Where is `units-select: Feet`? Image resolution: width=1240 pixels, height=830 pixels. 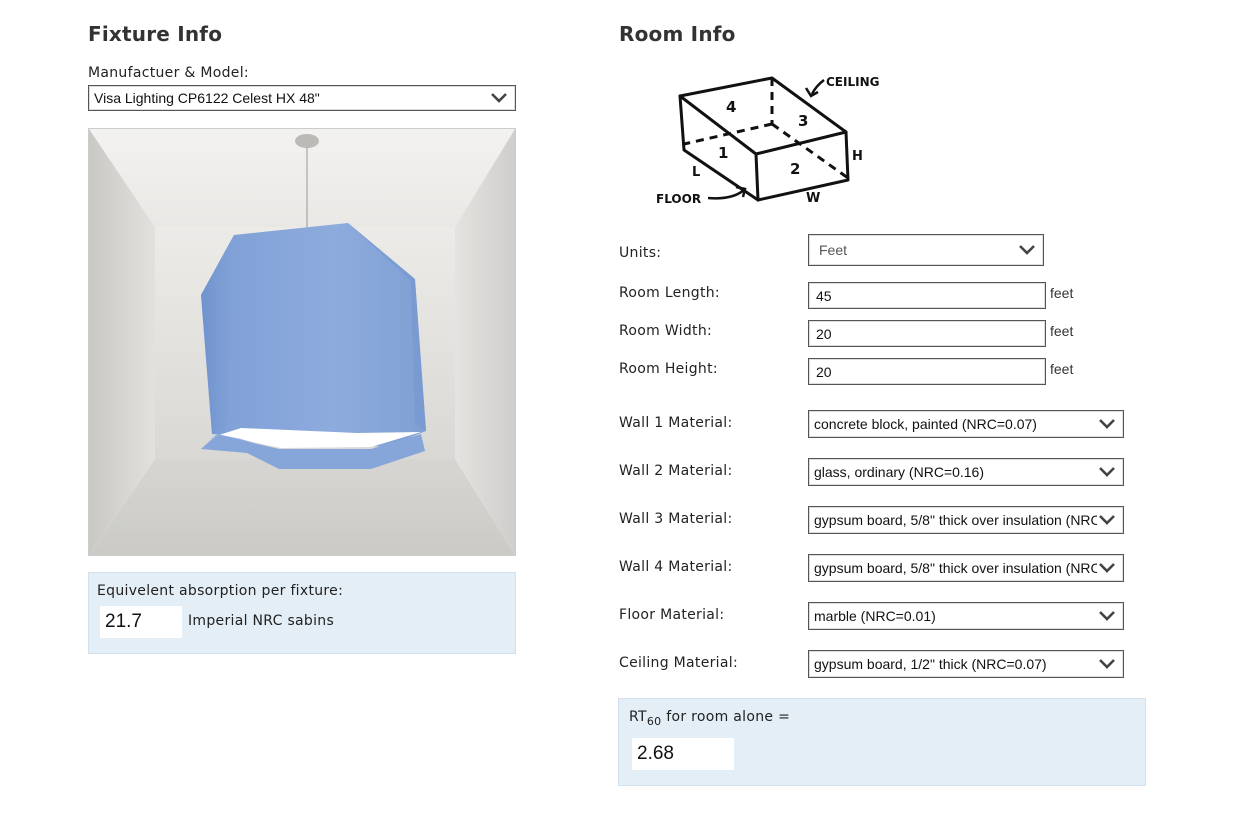 units-select: Feet is located at coordinates (926, 250).